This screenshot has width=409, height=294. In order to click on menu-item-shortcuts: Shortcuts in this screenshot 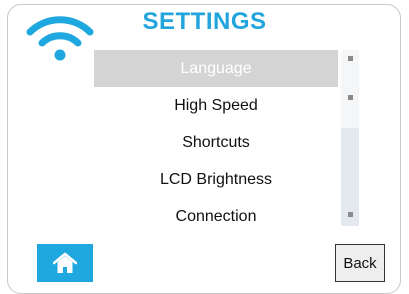, I will do `click(216, 142)`.